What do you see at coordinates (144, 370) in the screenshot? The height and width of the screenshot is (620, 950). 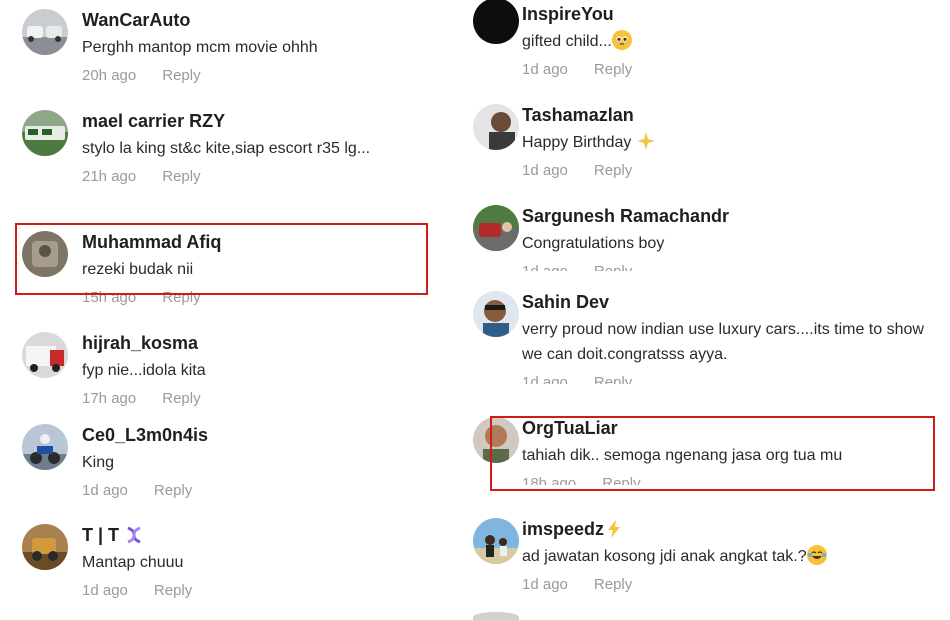 I see `comment-text: fyp nie...idola kita` at bounding box center [144, 370].